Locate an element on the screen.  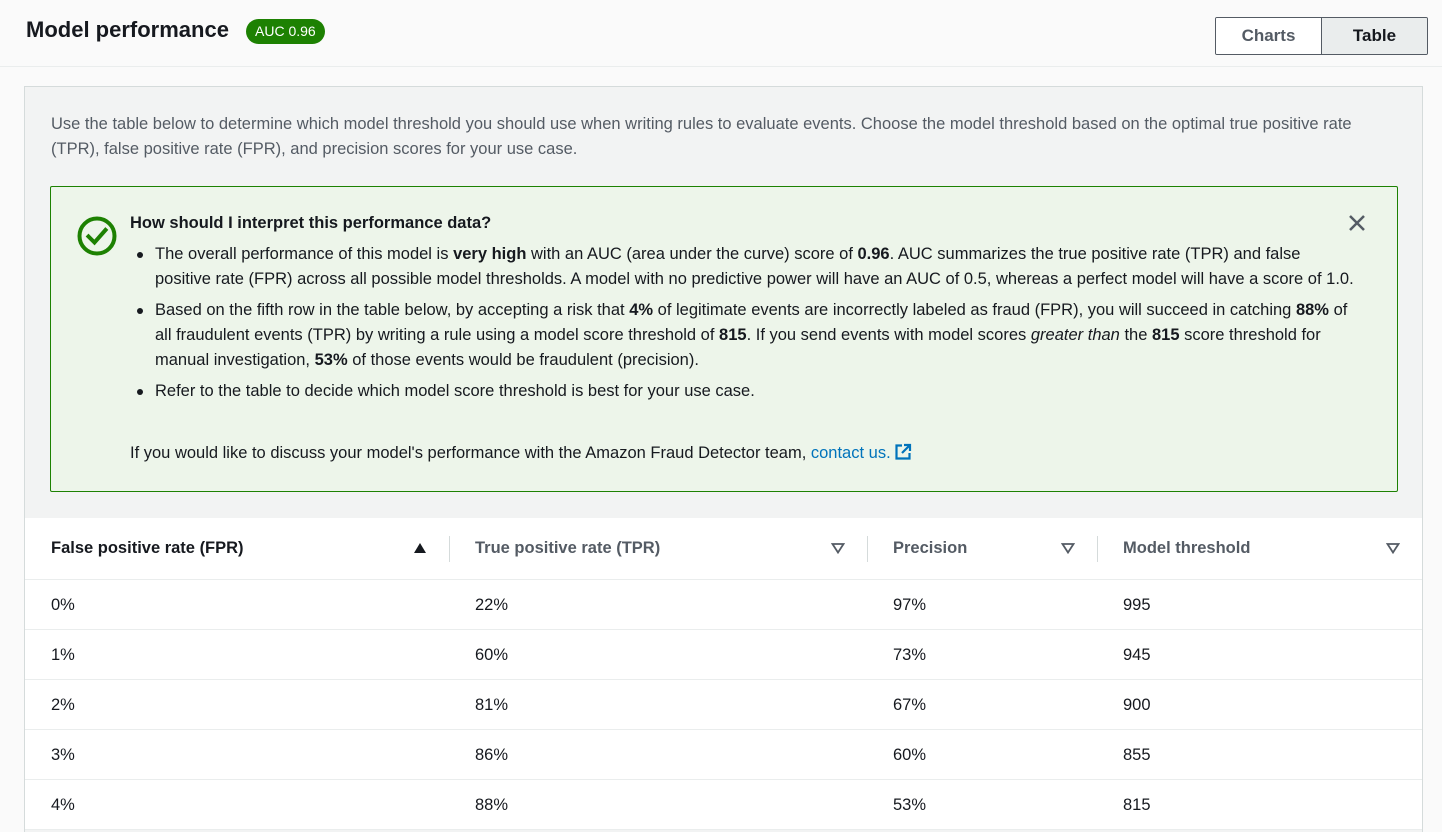
external-link-icon is located at coordinates (903, 451).